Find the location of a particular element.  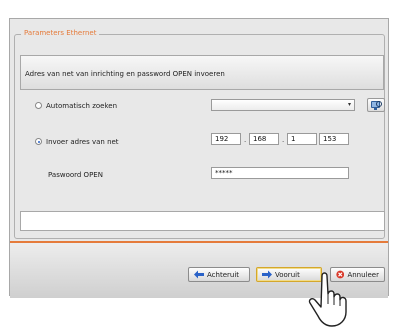

next-button-label: Vooruit is located at coordinates (287, 274).